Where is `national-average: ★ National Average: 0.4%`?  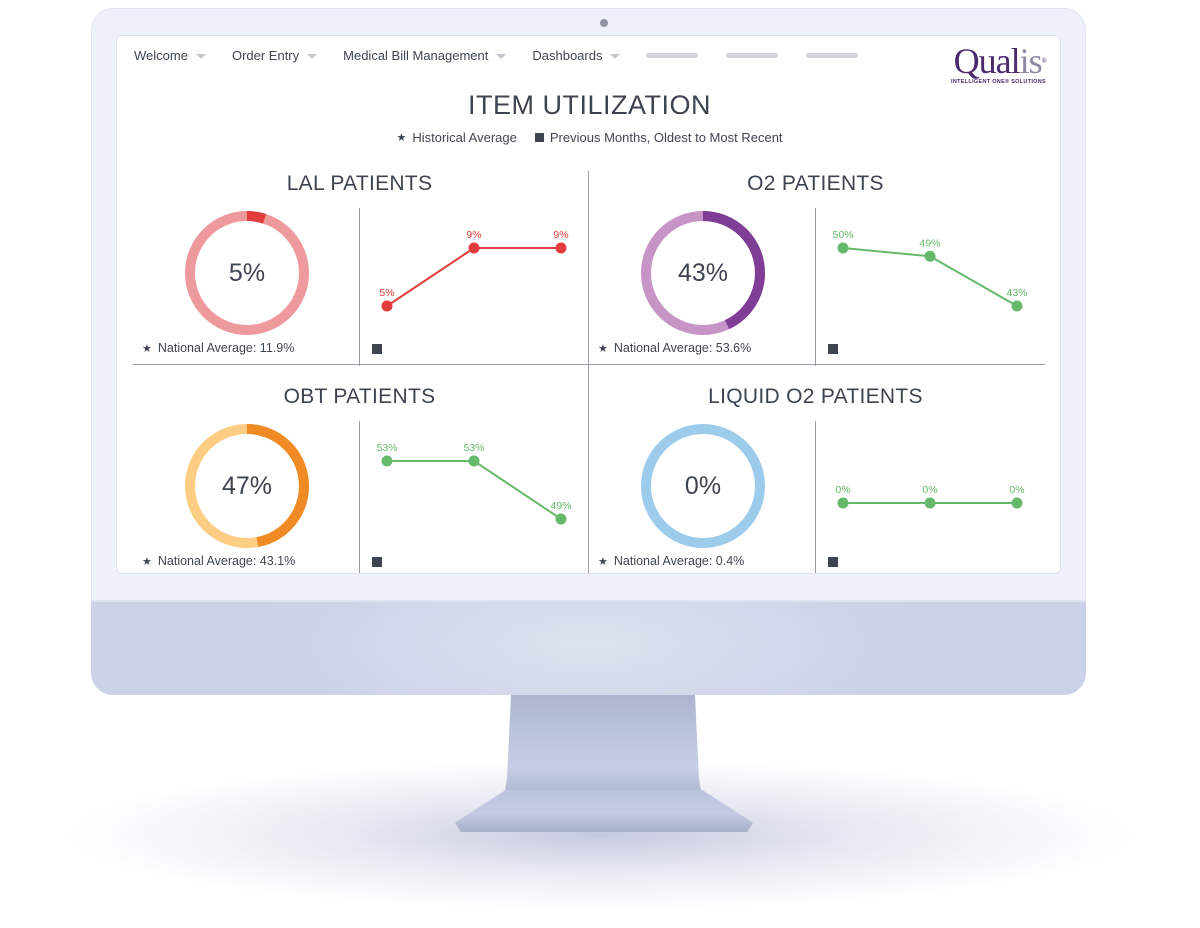 national-average: ★ National Average: 0.4% is located at coordinates (671, 561).